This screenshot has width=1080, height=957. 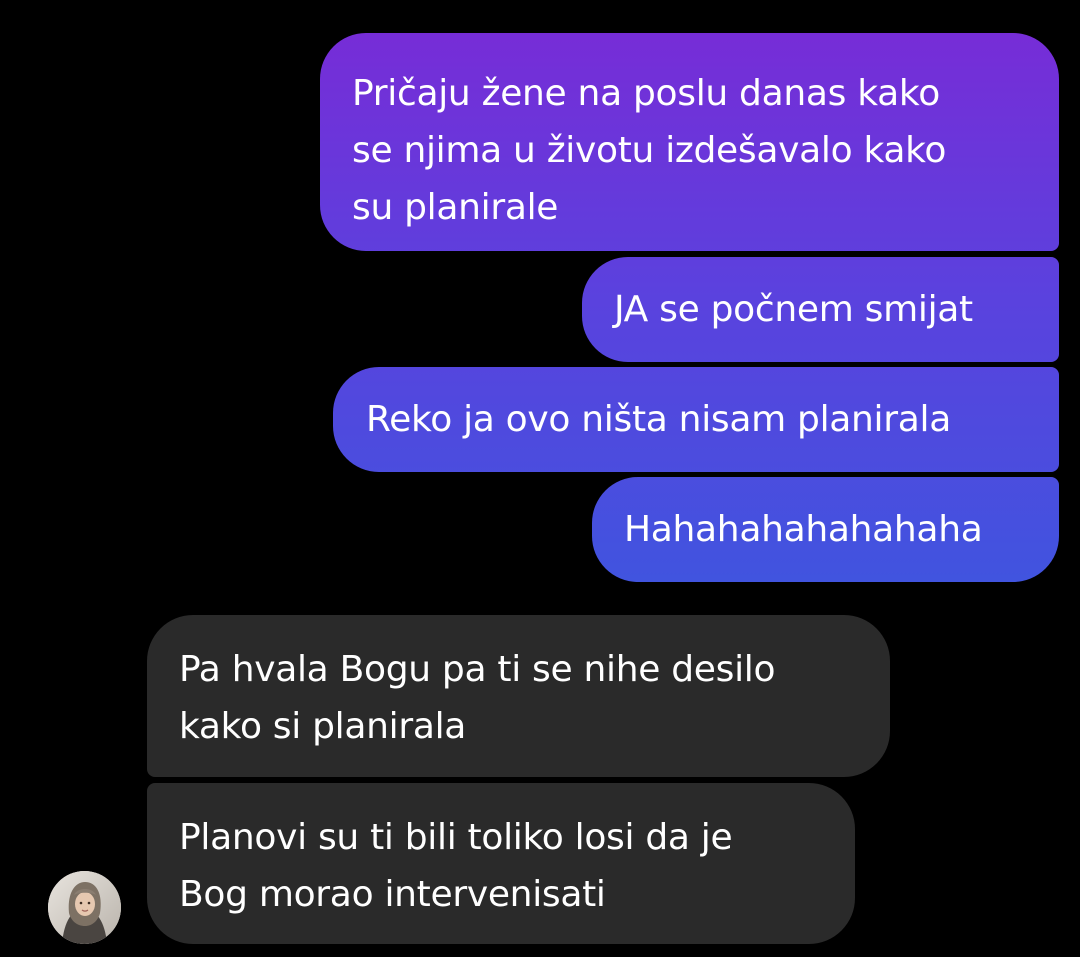 I want to click on outgoing-message-bubble: Hahahahahahahaha, so click(x=825, y=529).